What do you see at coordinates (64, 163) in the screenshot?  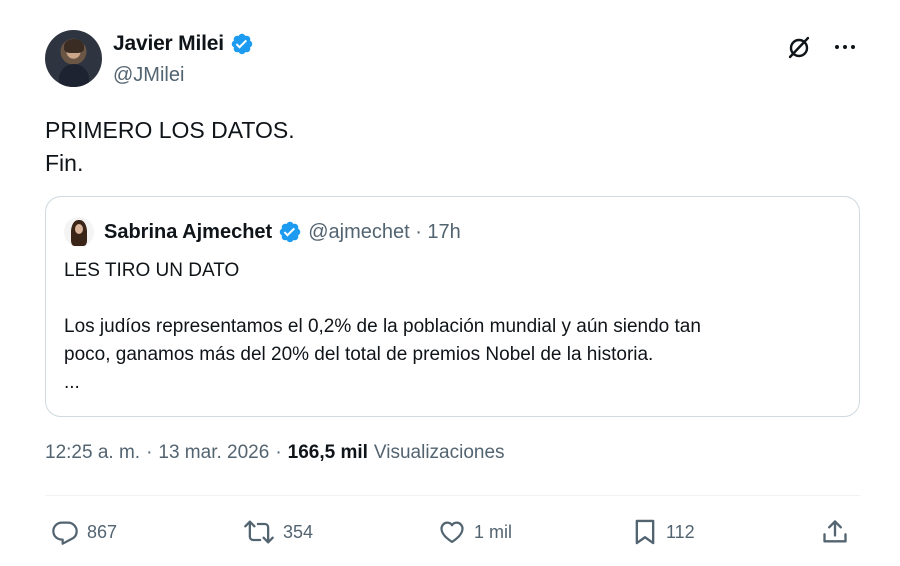 I see `tweet-text-line: Fin.` at bounding box center [64, 163].